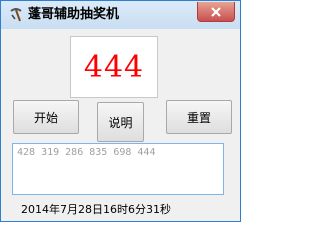 This screenshot has width=320, height=240. What do you see at coordinates (96, 209) in the screenshot?
I see `timestamp-label: 2014年7月28日16时6分31秒` at bounding box center [96, 209].